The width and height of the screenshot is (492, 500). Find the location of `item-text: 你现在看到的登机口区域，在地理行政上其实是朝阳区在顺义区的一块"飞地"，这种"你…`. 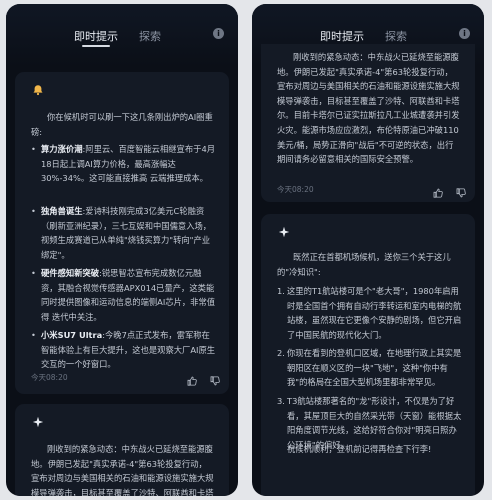

item-text: 你现在看到的登机口区域，在地理行政上其实是朝阳区在顺义区的一块"飞地"，这种"你… is located at coordinates (374, 368).